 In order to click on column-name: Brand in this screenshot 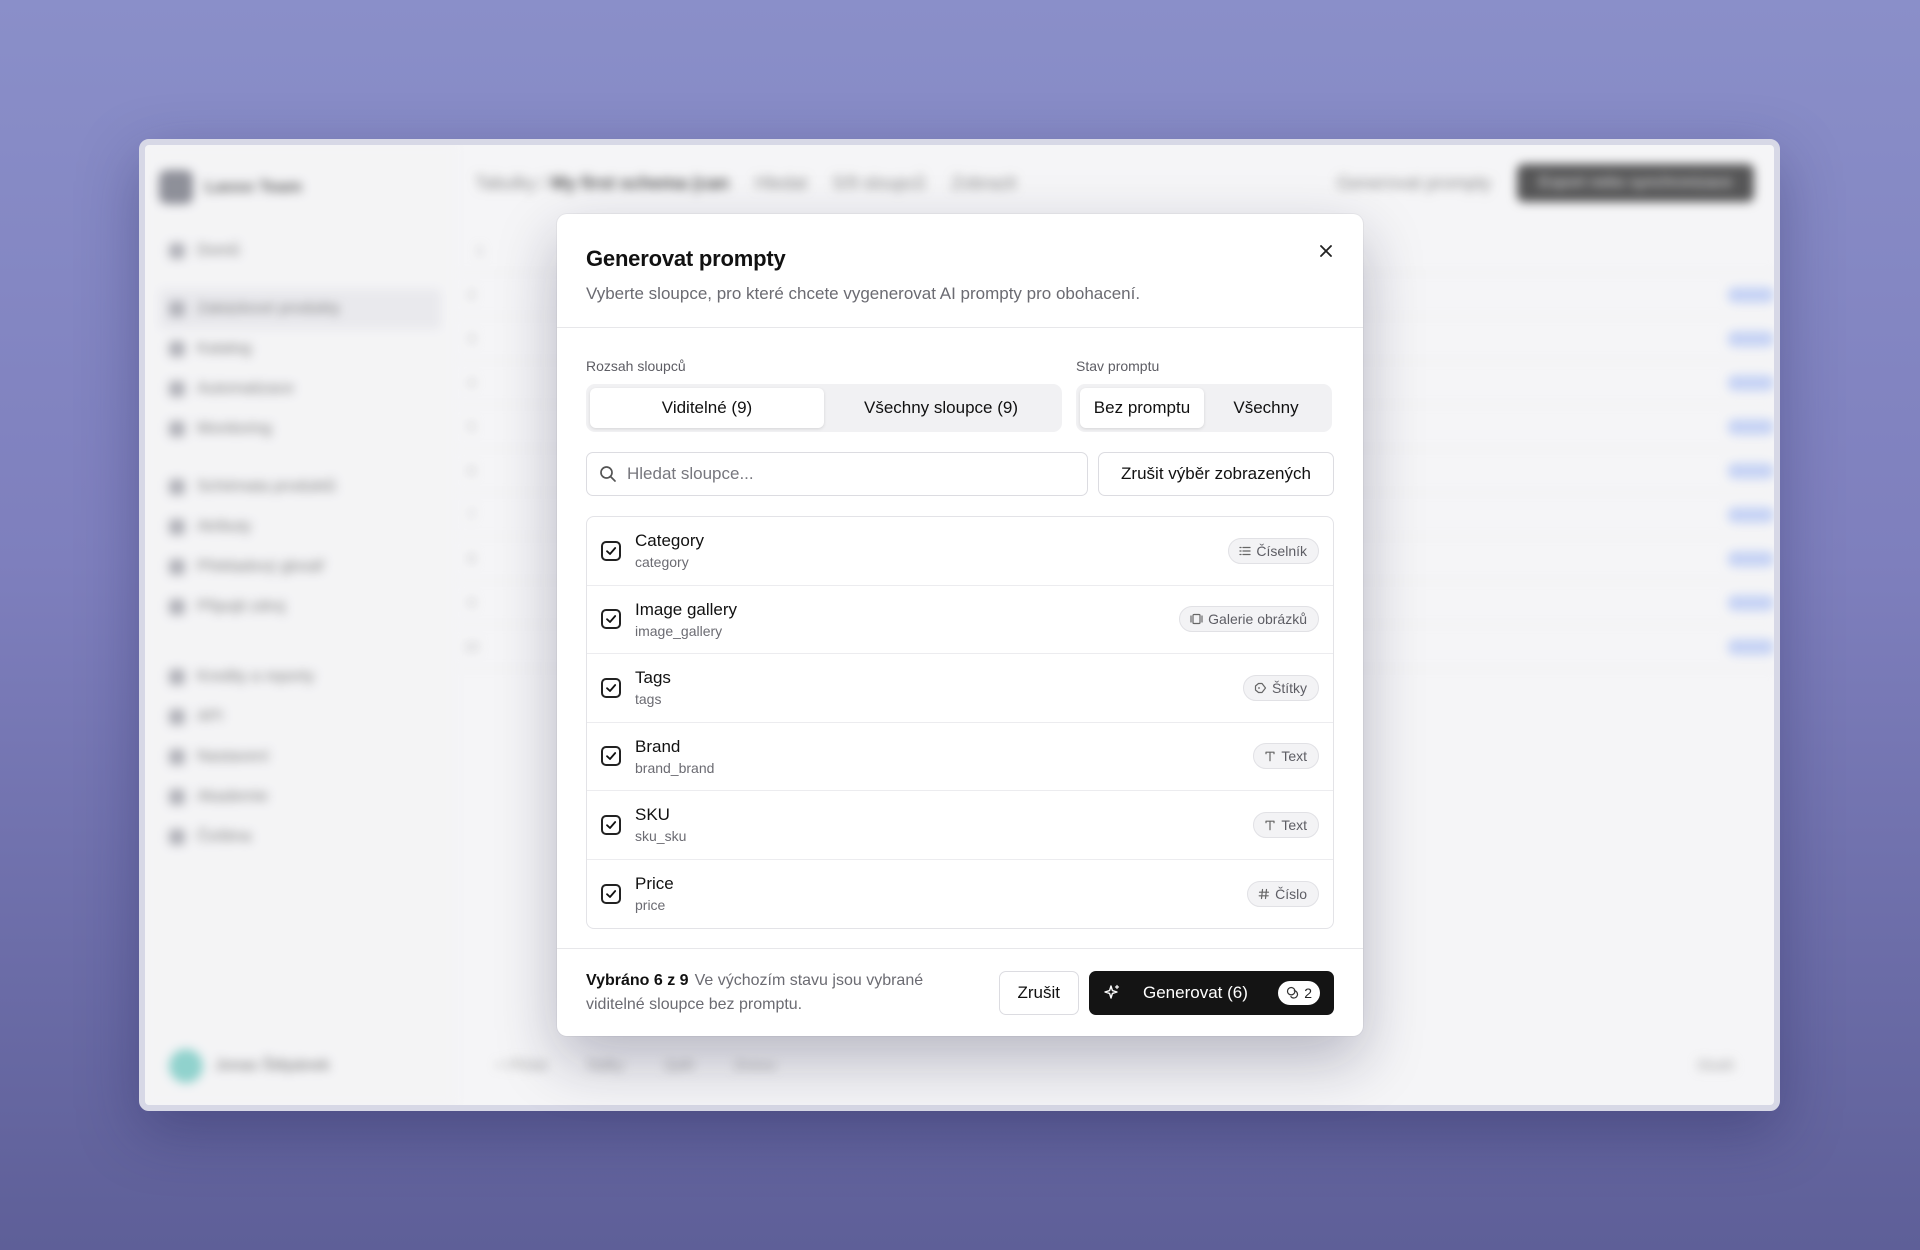, I will do `click(658, 746)`.